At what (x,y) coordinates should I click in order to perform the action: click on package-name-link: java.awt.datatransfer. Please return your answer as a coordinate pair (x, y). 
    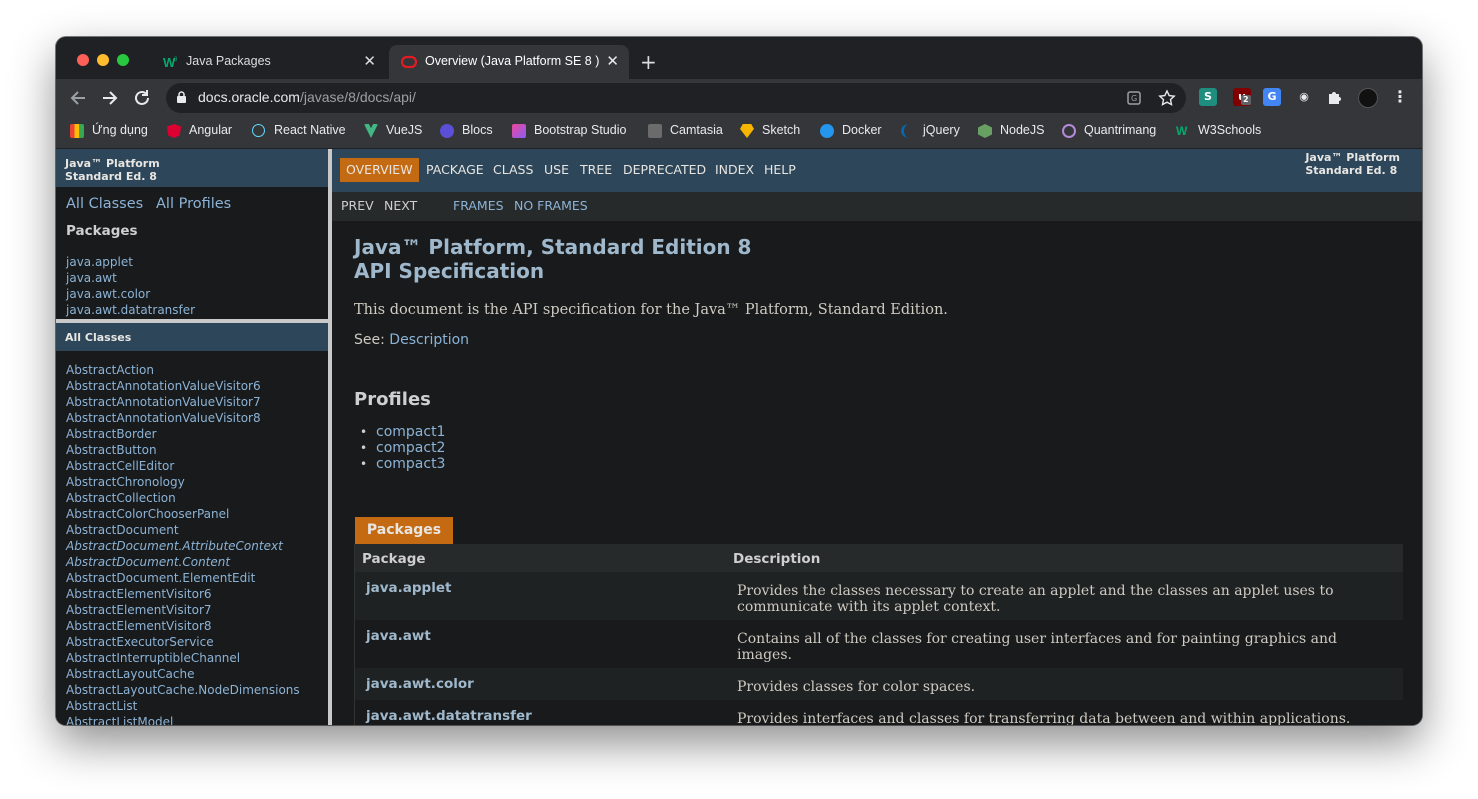
    Looking at the image, I should click on (449, 716).